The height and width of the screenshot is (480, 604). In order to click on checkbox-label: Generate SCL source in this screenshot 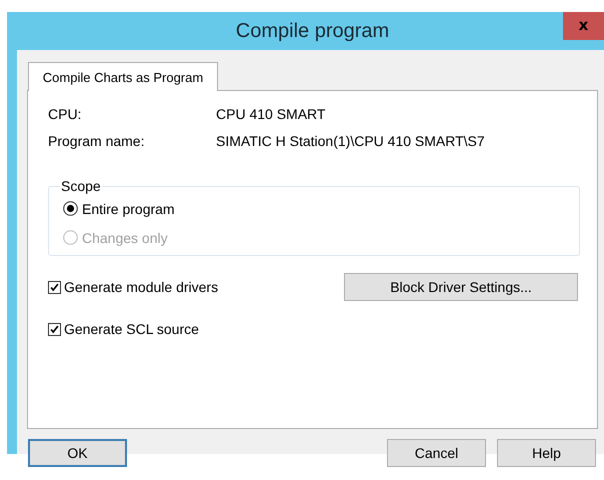, I will do `click(131, 329)`.